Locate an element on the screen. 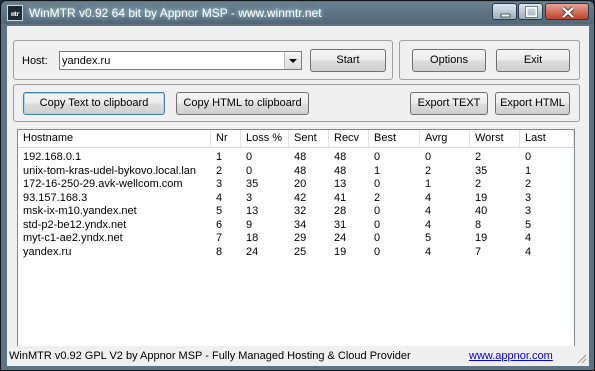 Image resolution: width=595 pixels, height=371 pixels. cell-hostname: unix-tom-kras-udel-bykovo.local.lan is located at coordinates (110, 170).